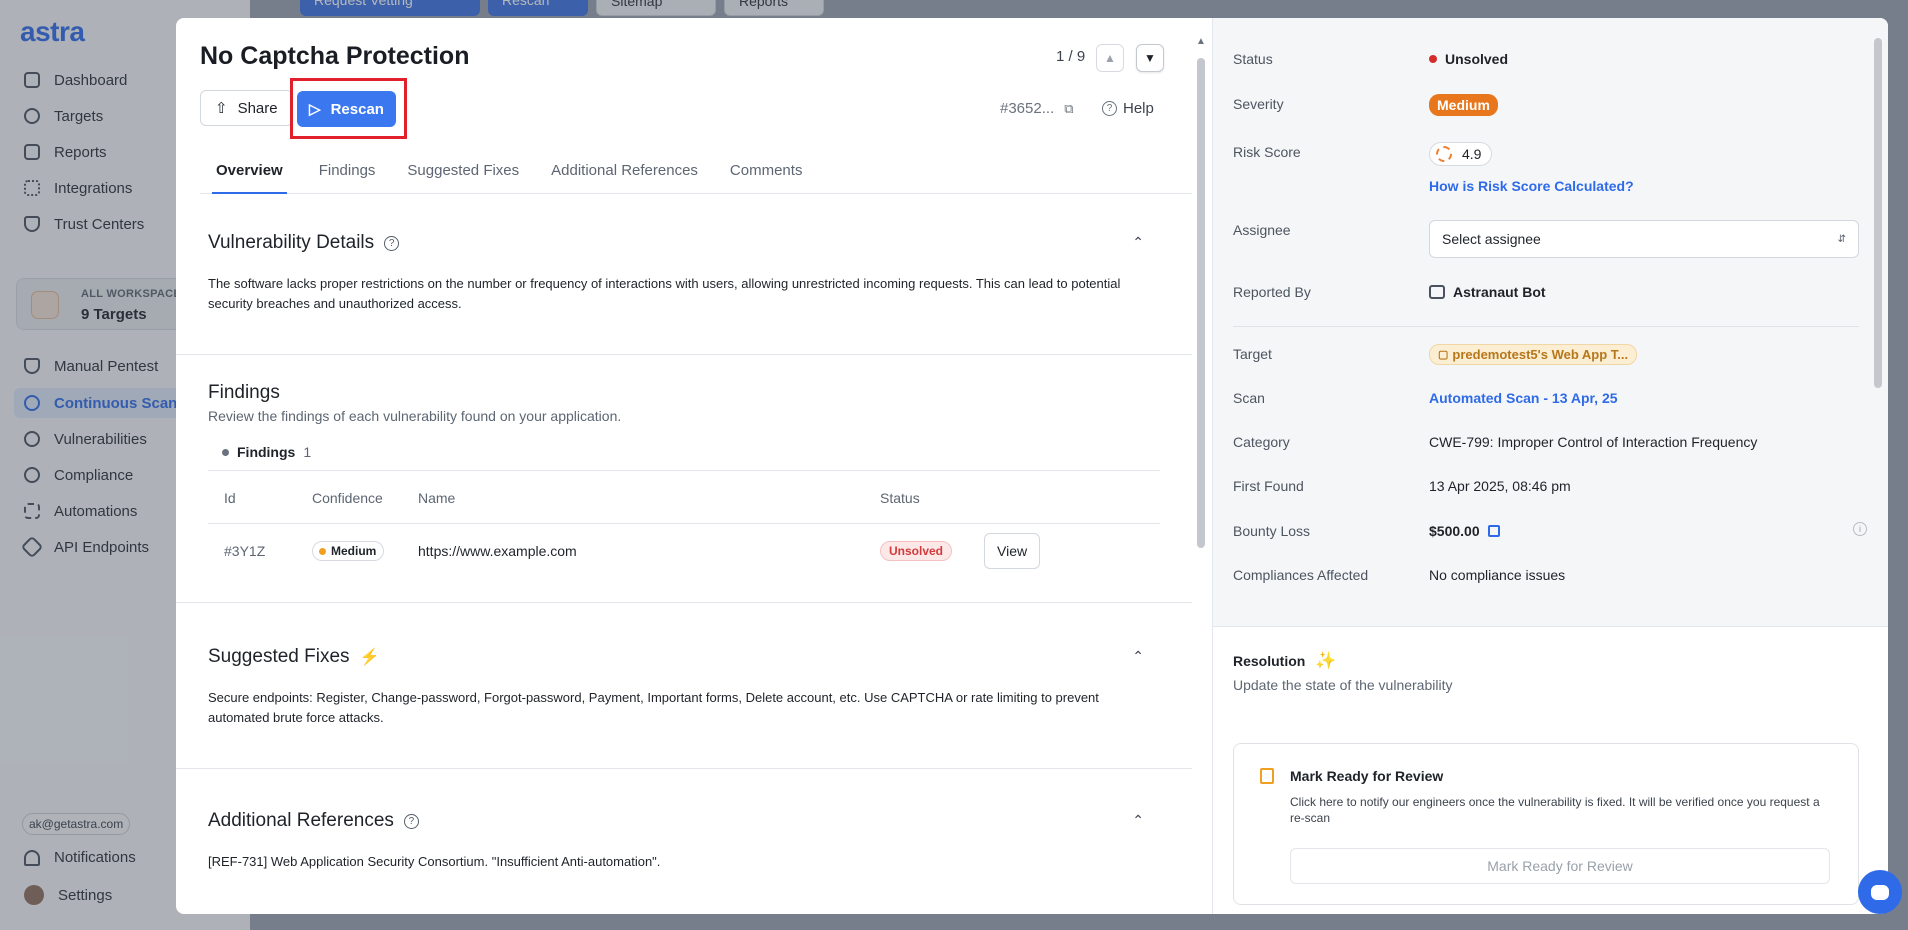 Image resolution: width=1908 pixels, height=930 pixels. What do you see at coordinates (1343, 685) in the screenshot?
I see `resolution-subtitle: Update the state of the vulnerability` at bounding box center [1343, 685].